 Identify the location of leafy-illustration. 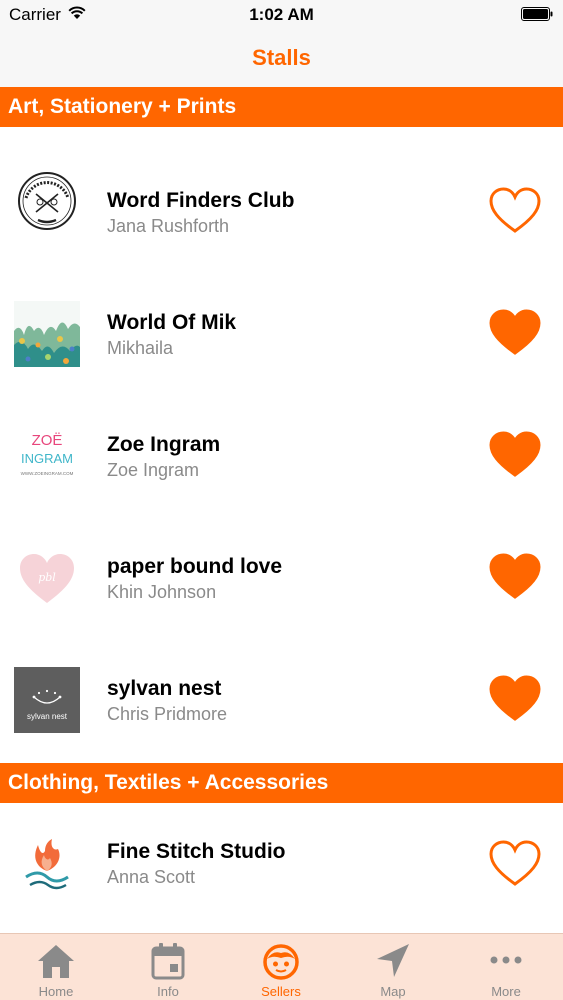
(47, 334).